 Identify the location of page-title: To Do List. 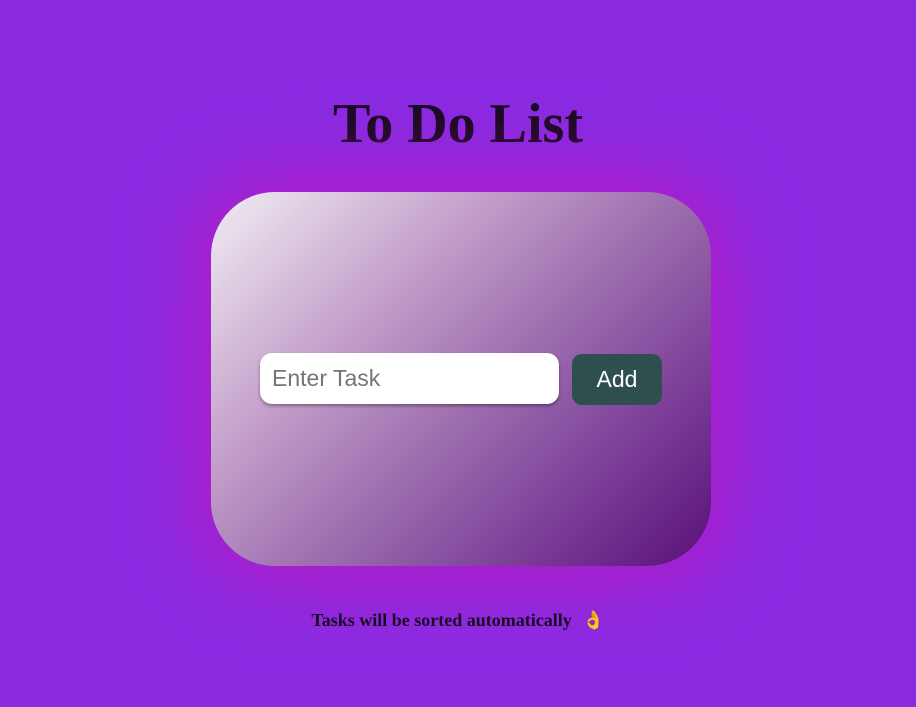
(457, 124).